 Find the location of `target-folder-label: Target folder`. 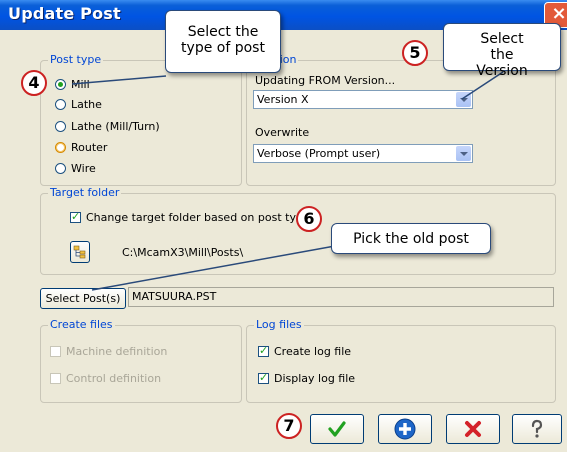

target-folder-label: Target folder is located at coordinates (85, 192).